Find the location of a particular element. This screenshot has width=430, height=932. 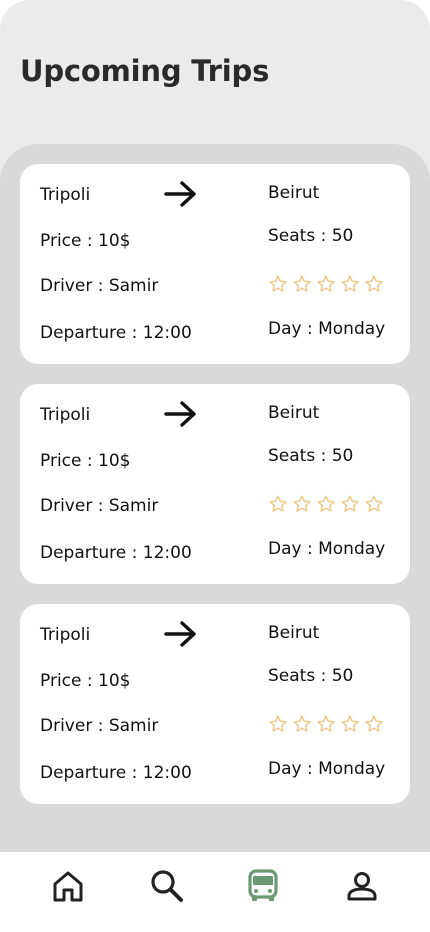

nav-home-button is located at coordinates (68, 886).